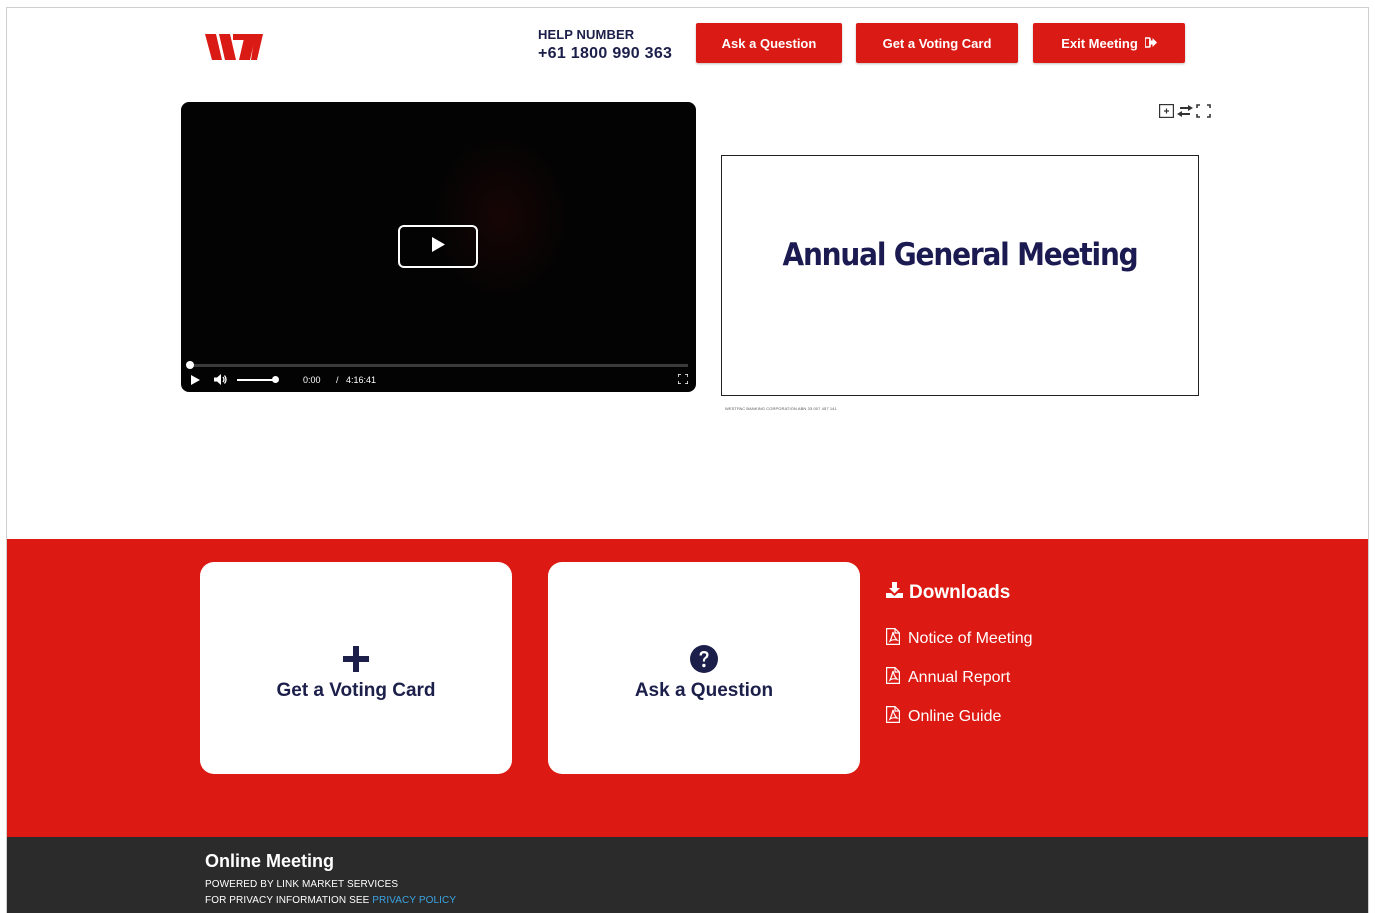 The width and height of the screenshot is (1375, 913). I want to click on ask-question-tile: Ask a Question, so click(704, 668).